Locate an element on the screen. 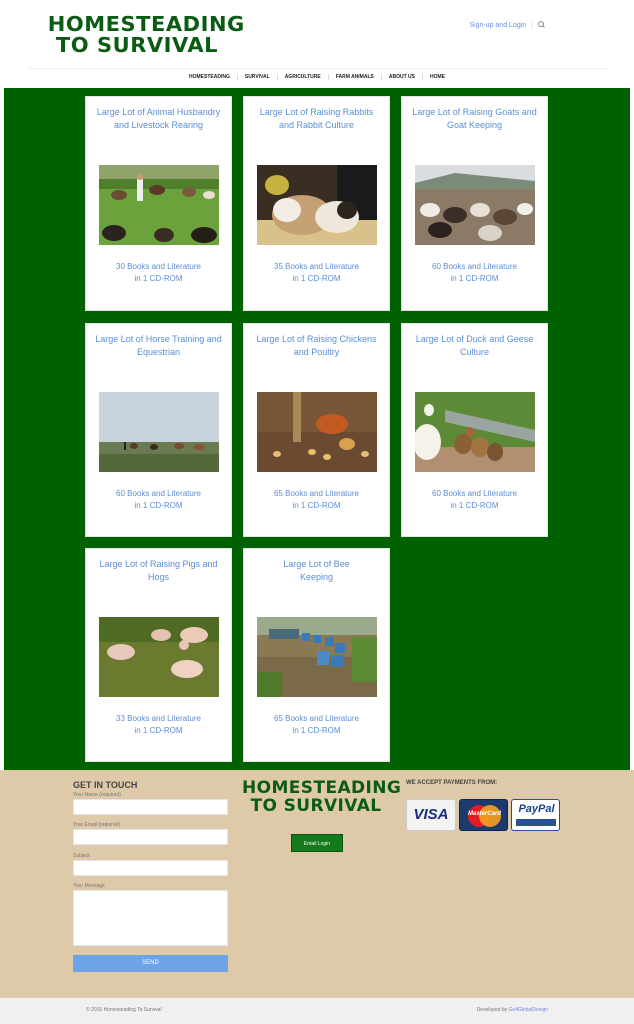 This screenshot has width=634, height=1024. developed-by-text: Developed by is located at coordinates (492, 1010).